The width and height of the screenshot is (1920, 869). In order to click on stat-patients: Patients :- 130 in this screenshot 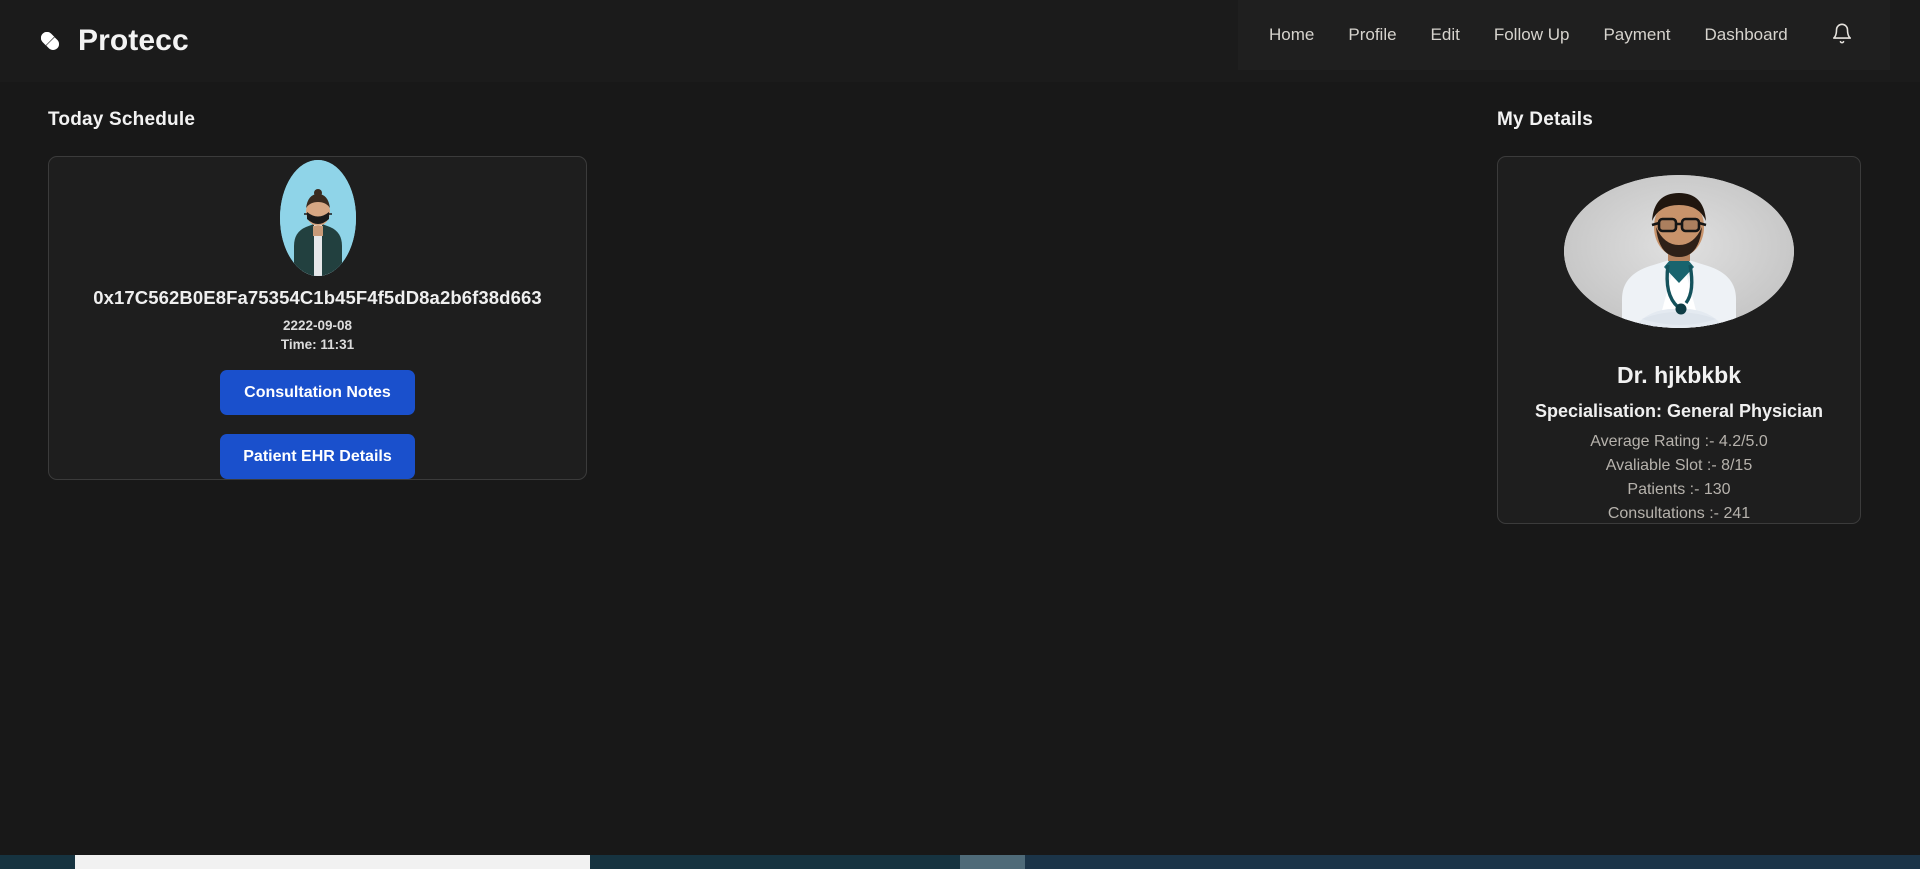, I will do `click(1679, 489)`.